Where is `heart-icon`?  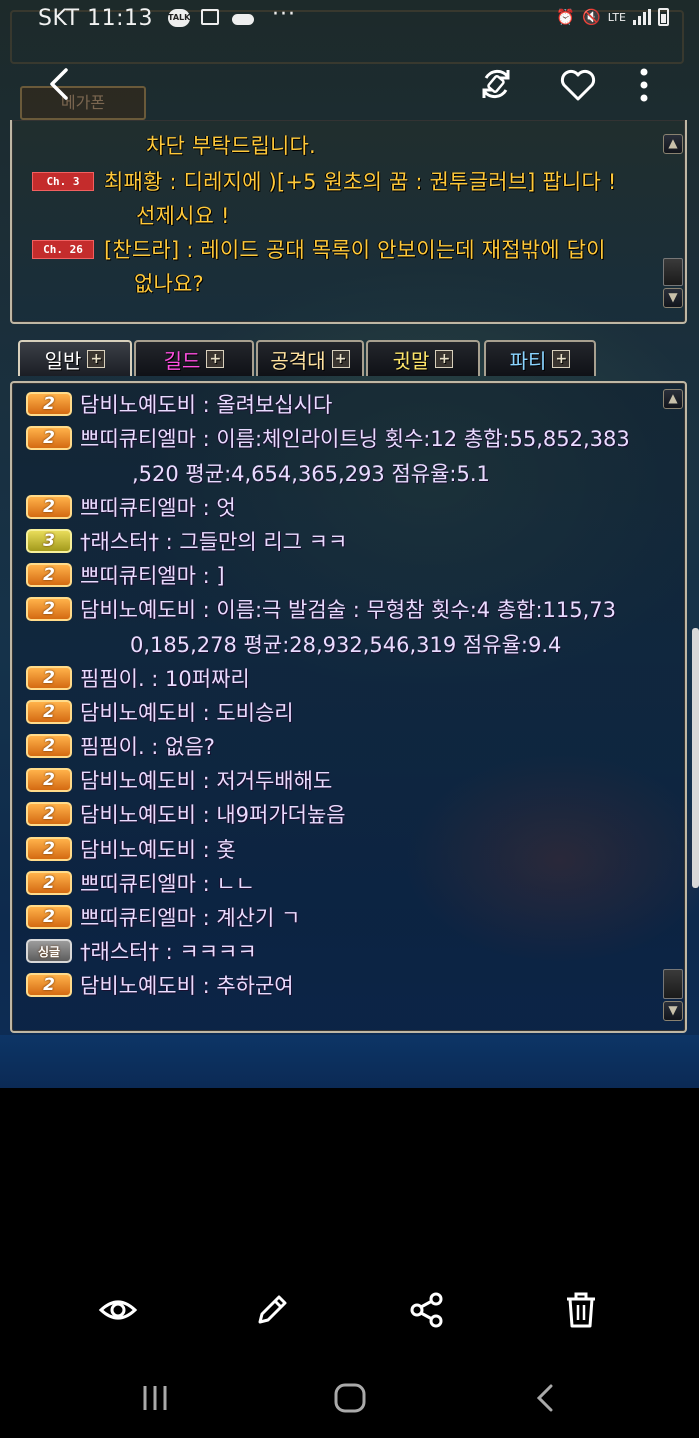 heart-icon is located at coordinates (578, 85).